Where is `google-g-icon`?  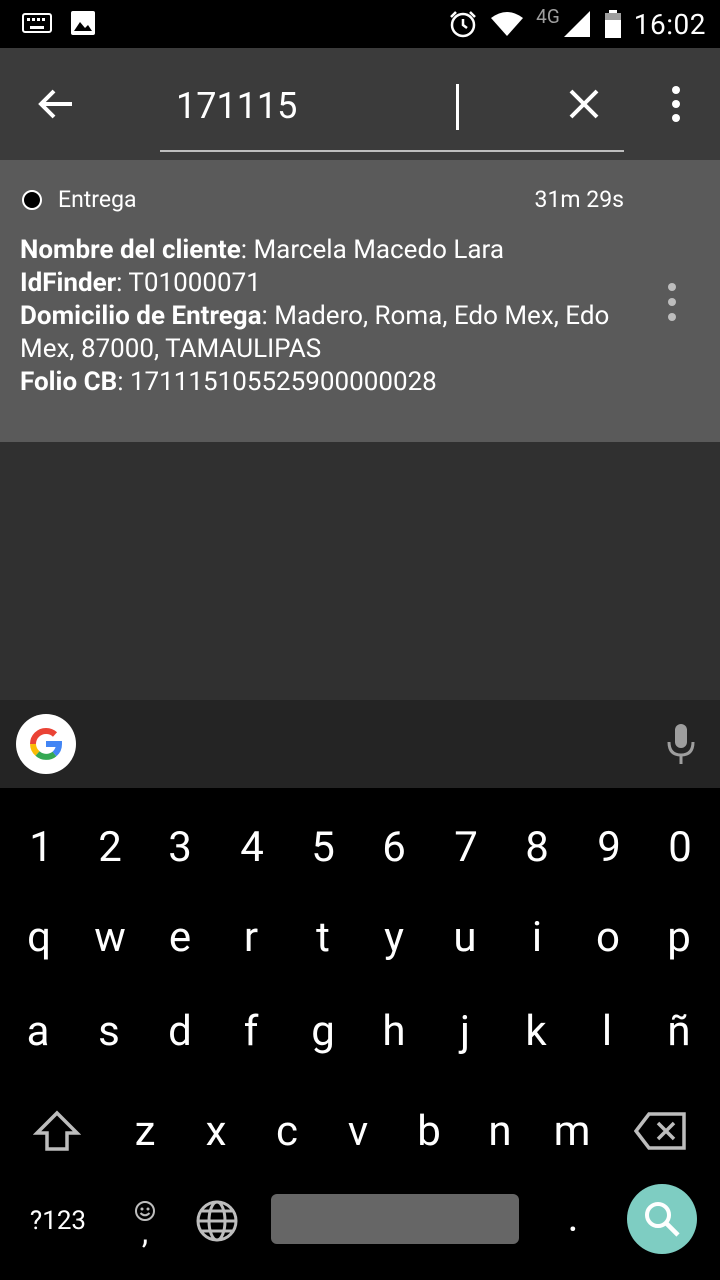 google-g-icon is located at coordinates (46, 744).